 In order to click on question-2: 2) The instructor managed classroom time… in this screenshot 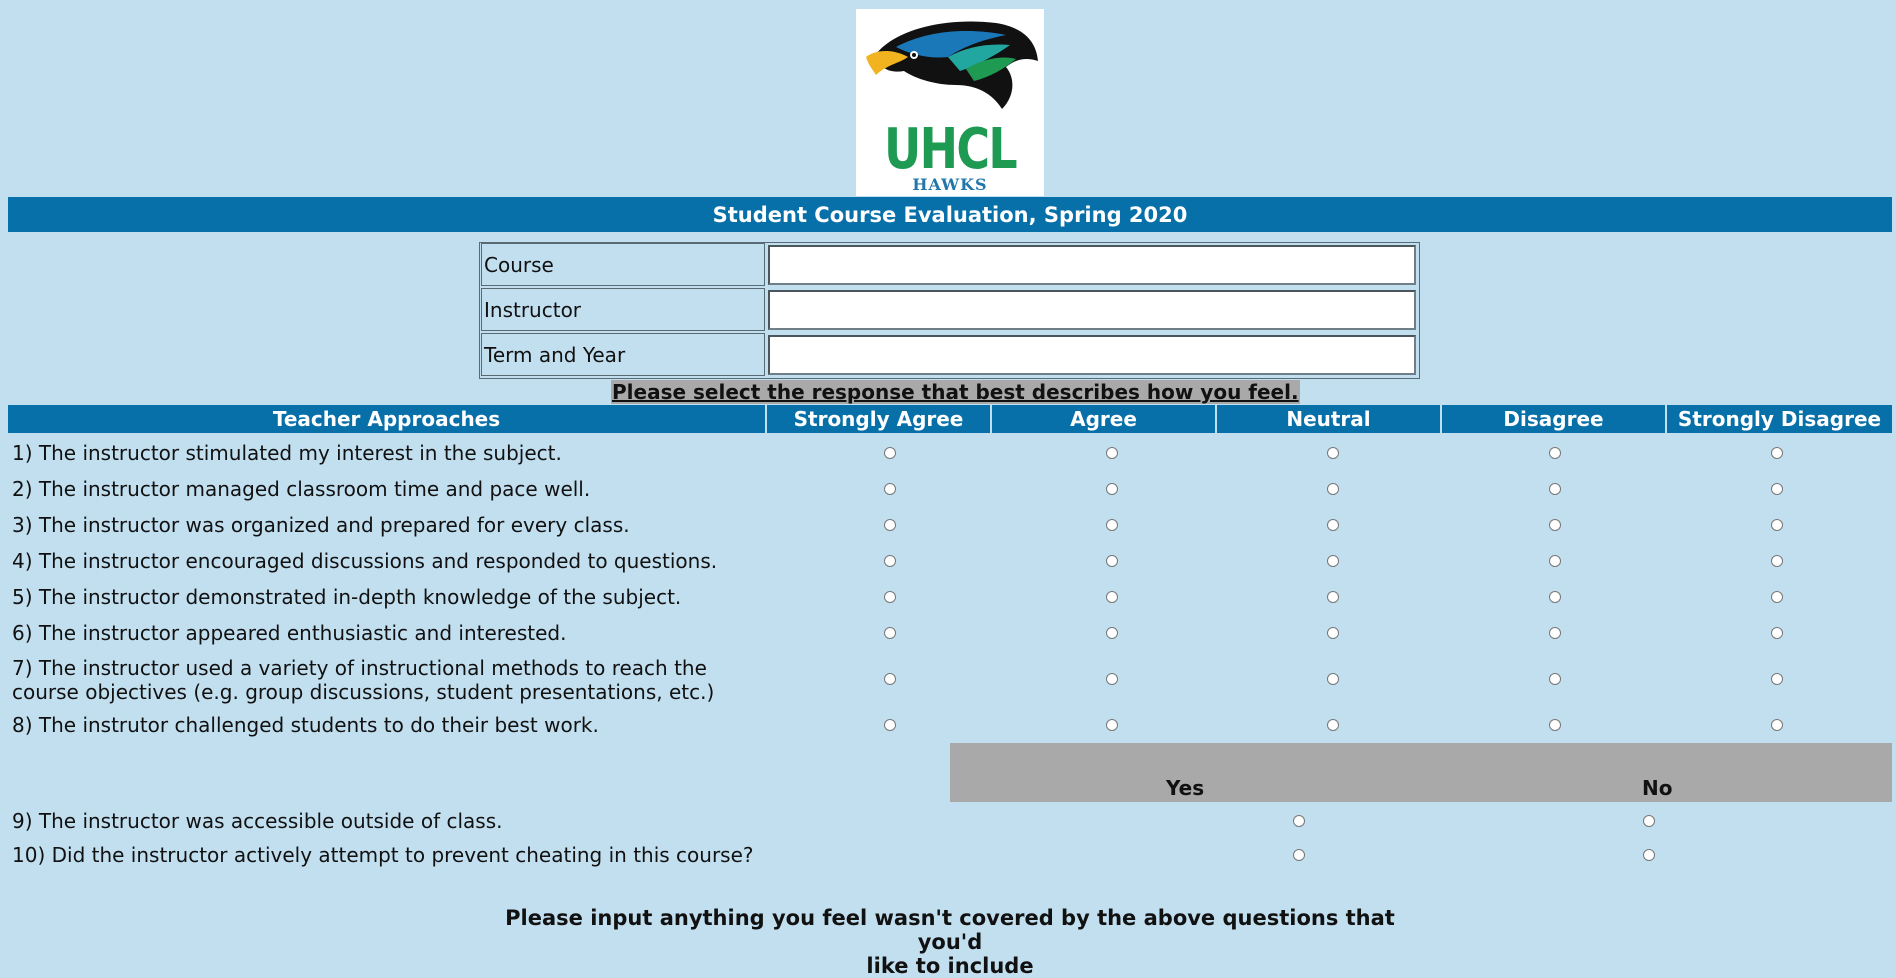, I will do `click(301, 489)`.